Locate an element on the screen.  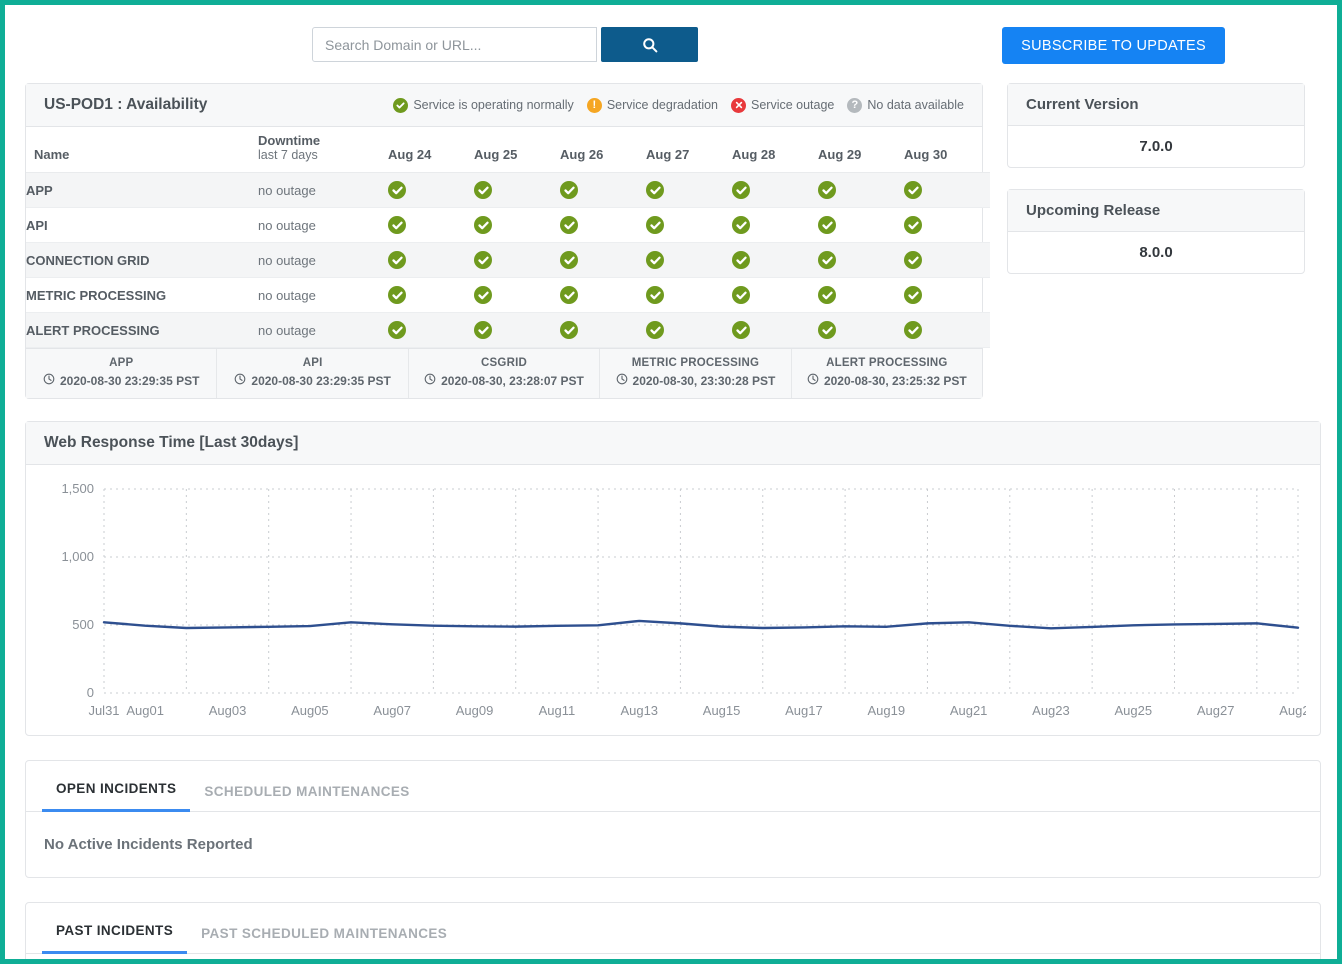
x-tick-label: Aug09 is located at coordinates (475, 710).